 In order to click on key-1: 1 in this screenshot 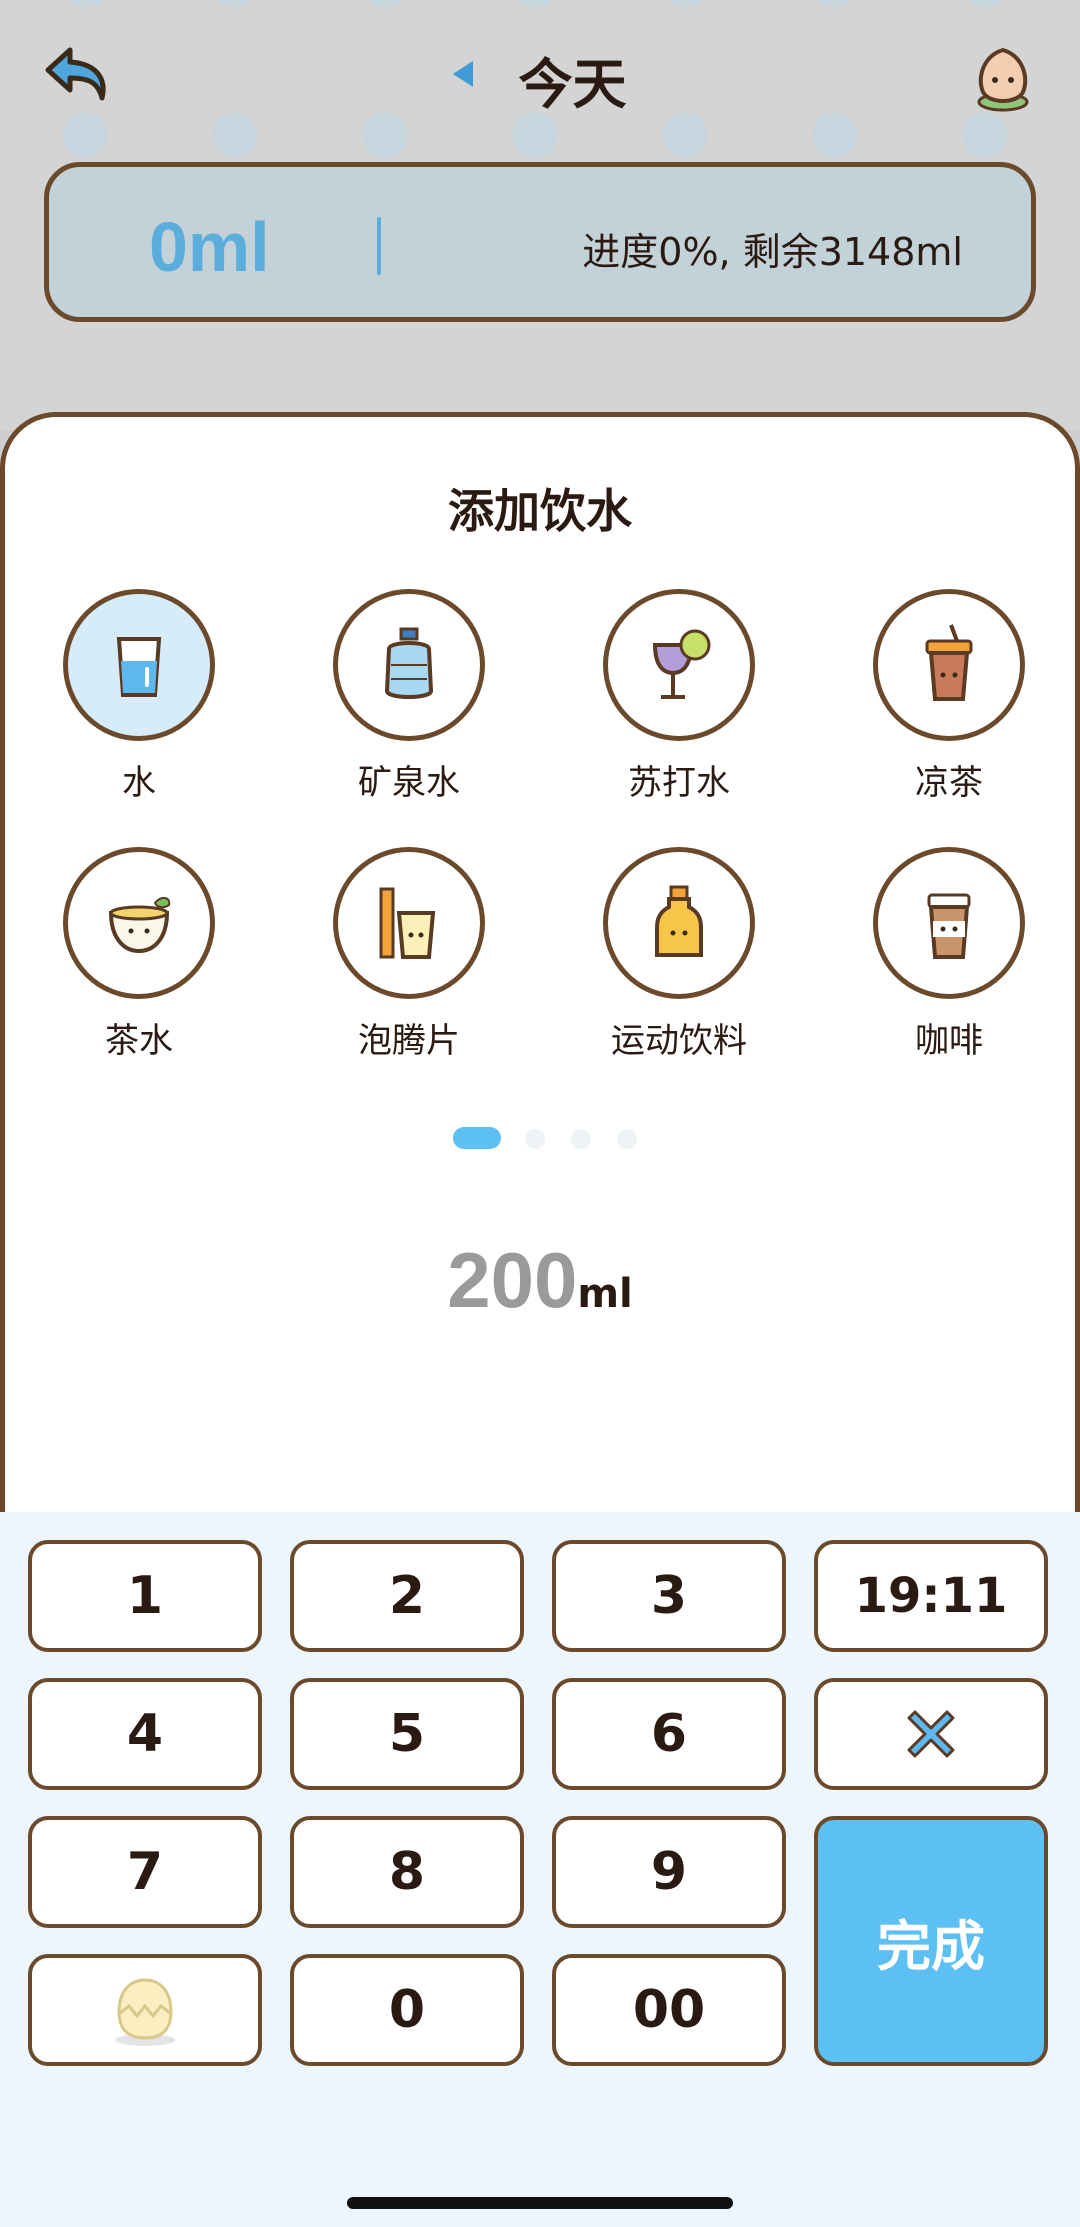, I will do `click(145, 1596)`.